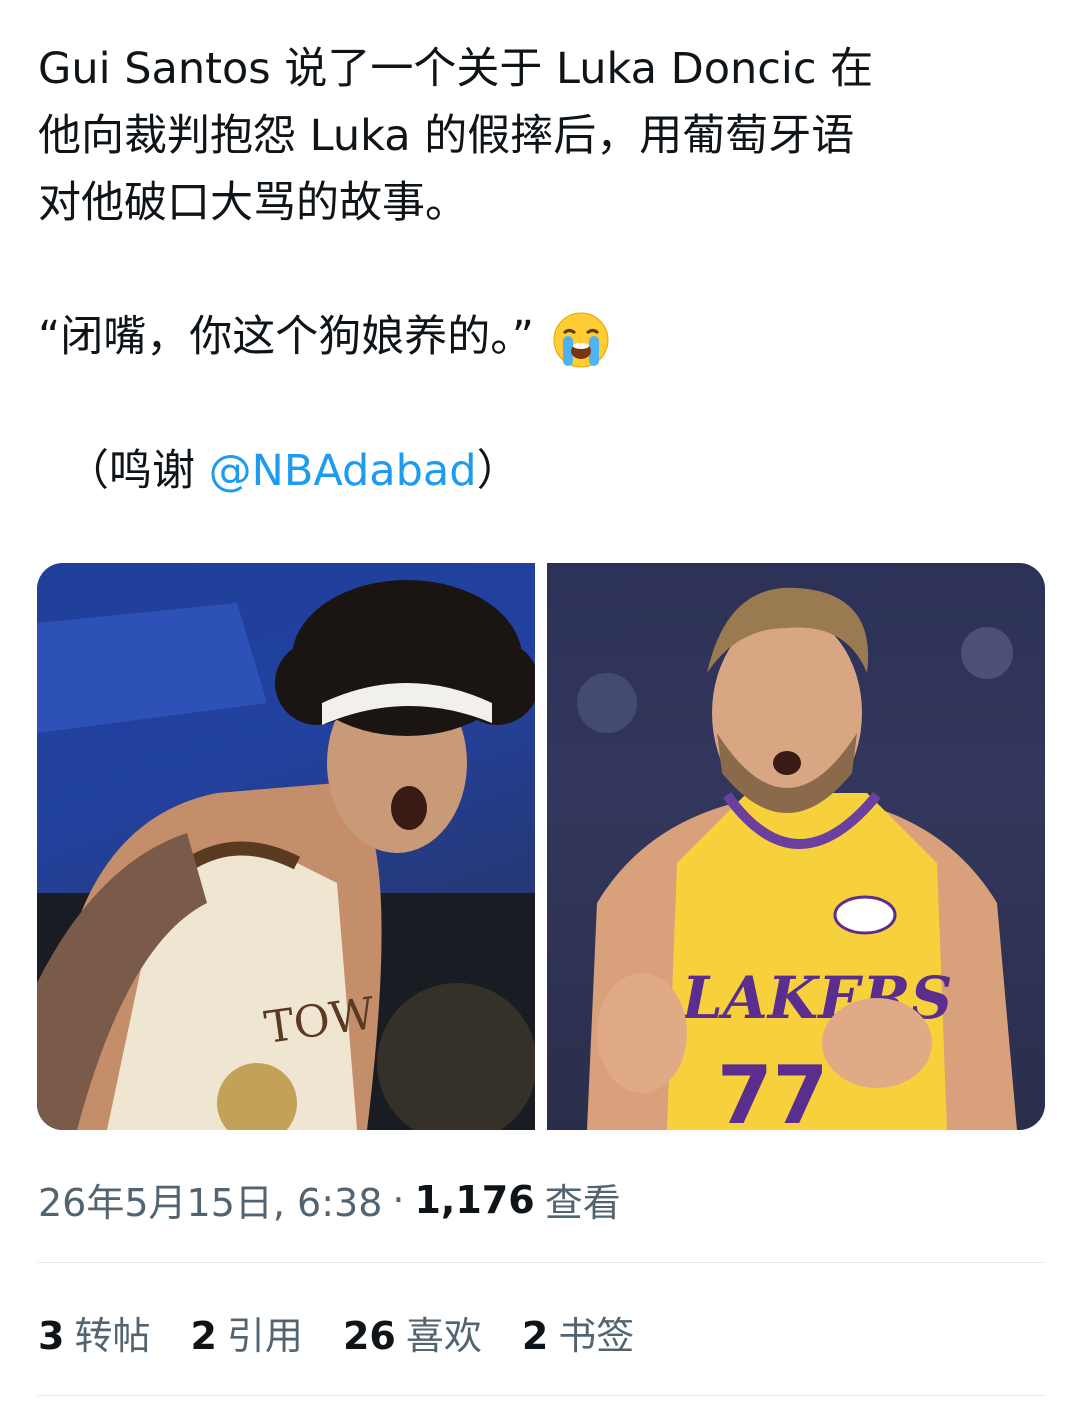 This screenshot has height=1407, width=1080. Describe the element at coordinates (535, 1336) in the screenshot. I see `bookmarks-count: 2` at that location.